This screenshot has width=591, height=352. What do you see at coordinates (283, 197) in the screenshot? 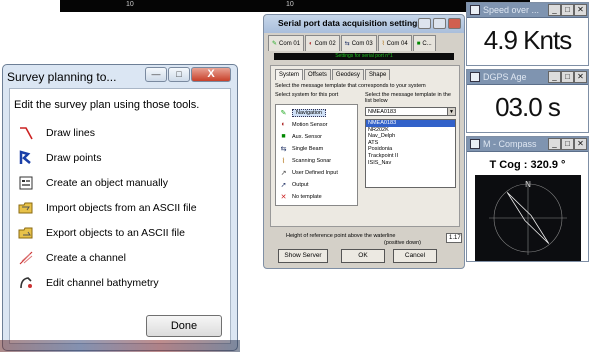
I see `no-template-icon: ✕` at bounding box center [283, 197].